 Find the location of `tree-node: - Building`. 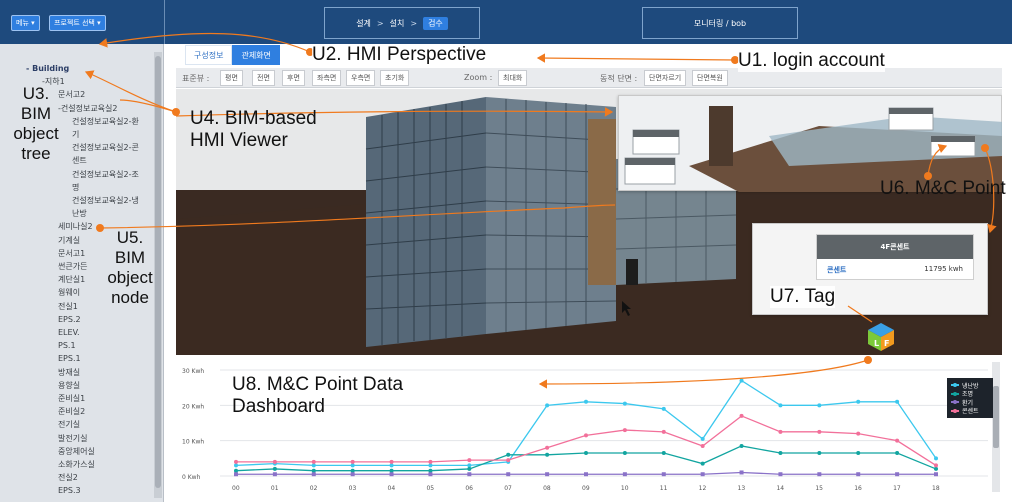

tree-node: - Building is located at coordinates (47, 69).